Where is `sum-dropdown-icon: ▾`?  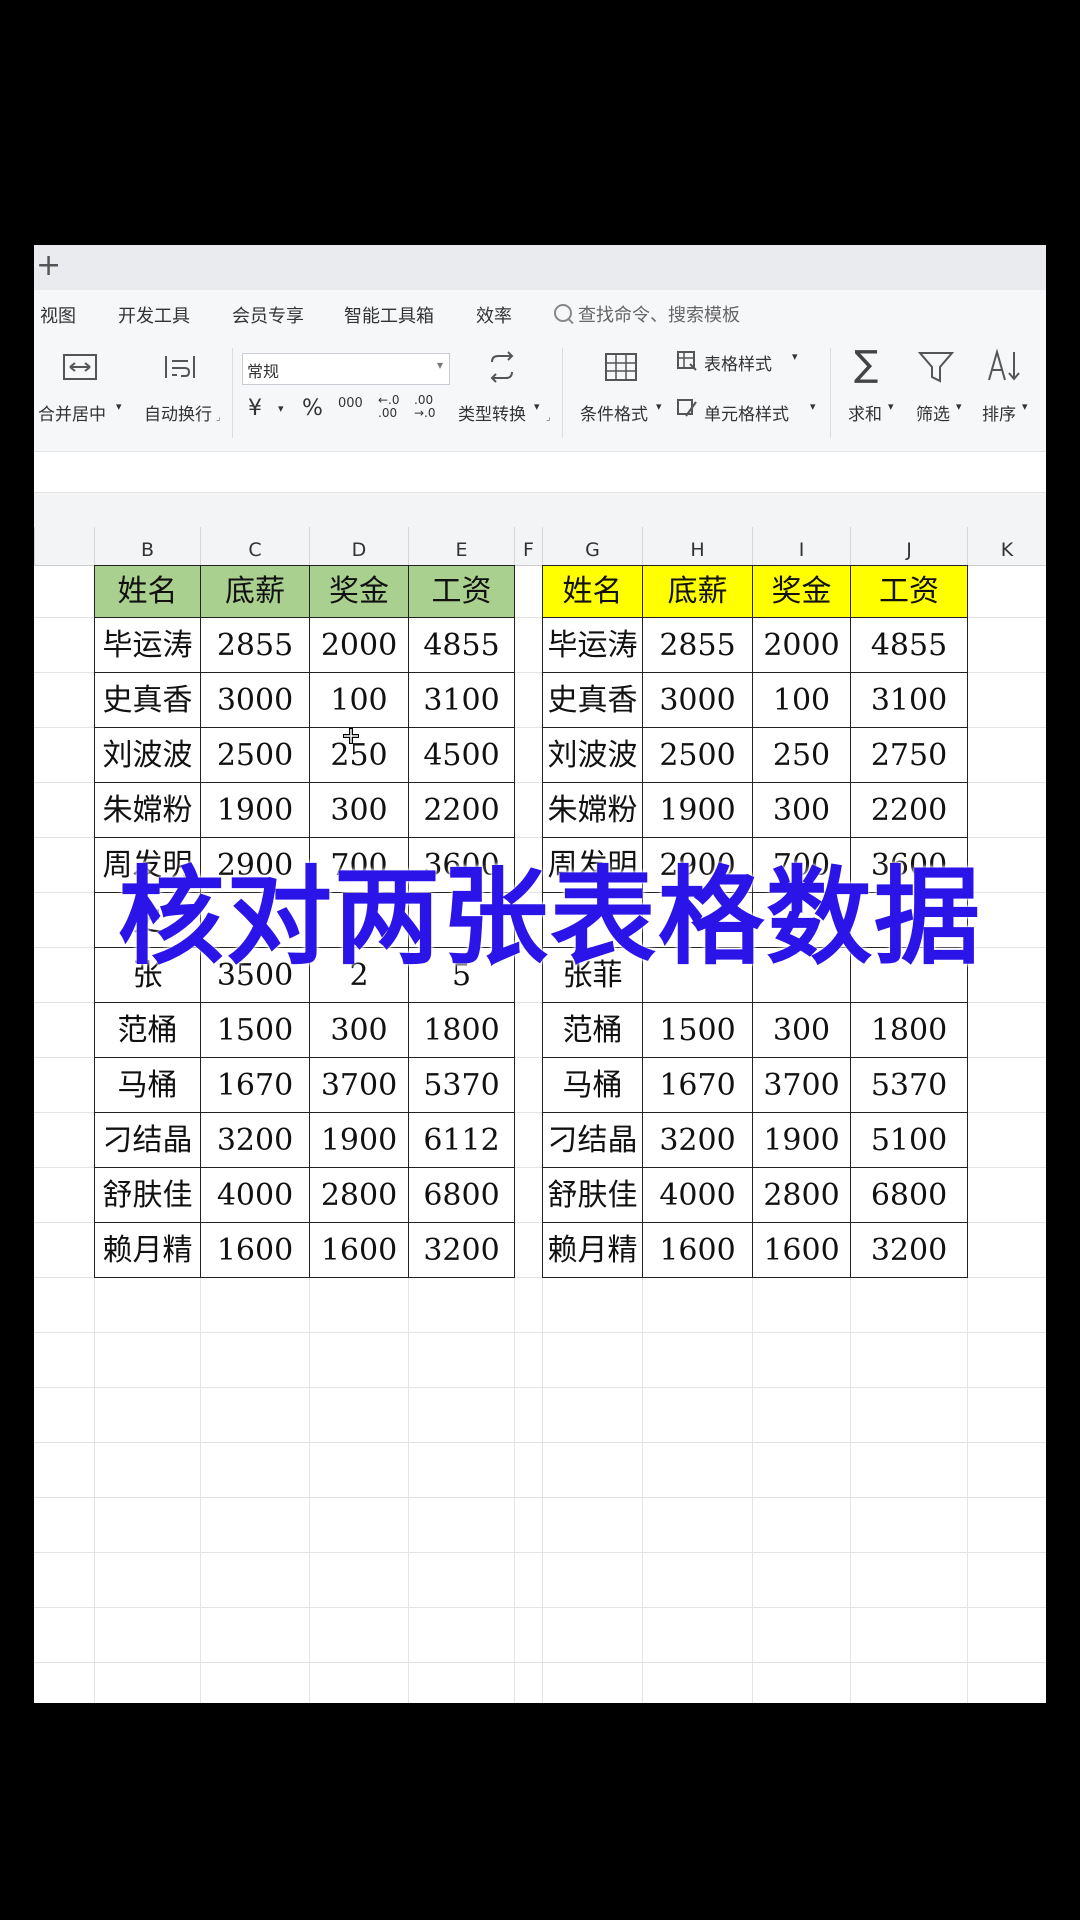
sum-dropdown-icon: ▾ is located at coordinates (891, 406).